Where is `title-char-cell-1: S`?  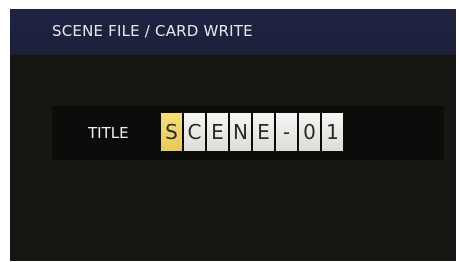
title-char-cell-1: S is located at coordinates (171, 132).